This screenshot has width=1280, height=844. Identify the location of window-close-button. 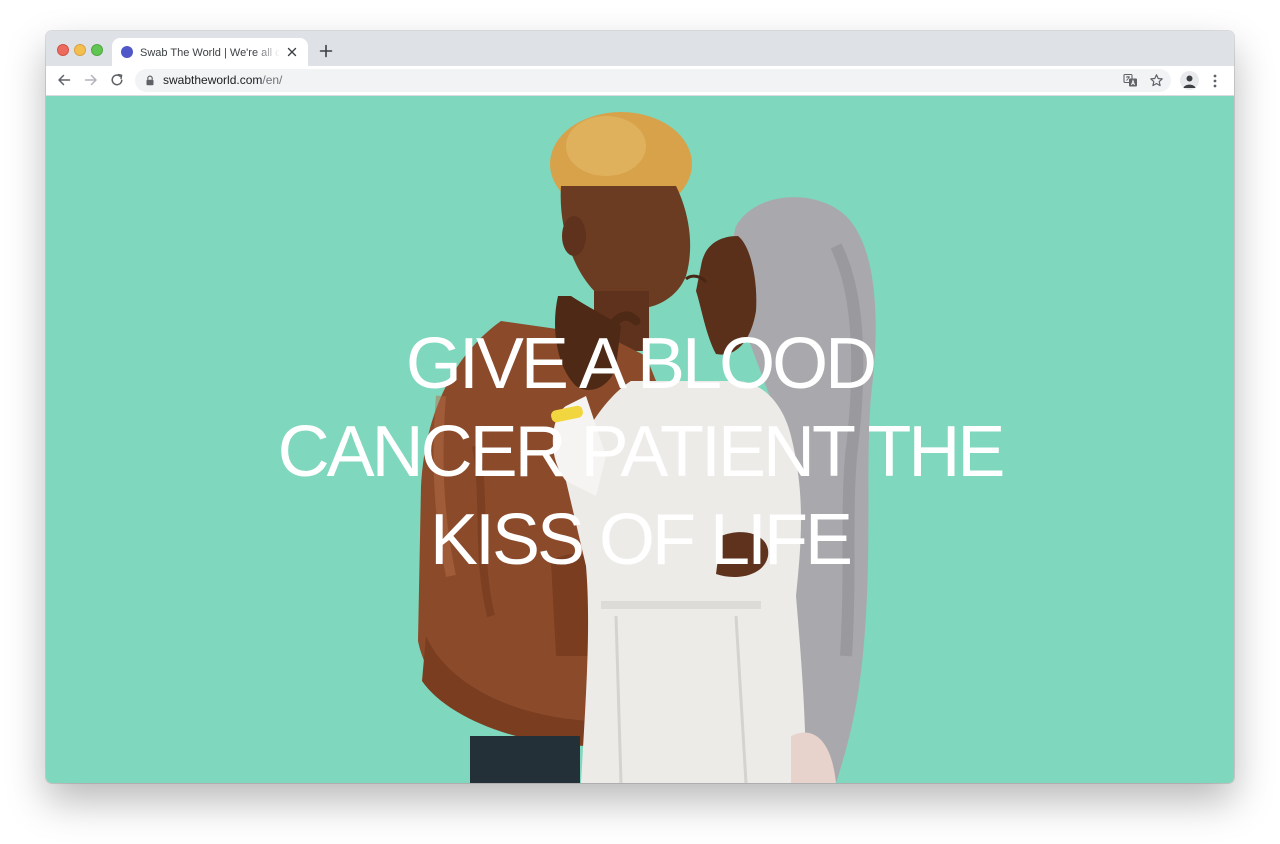
(63, 50).